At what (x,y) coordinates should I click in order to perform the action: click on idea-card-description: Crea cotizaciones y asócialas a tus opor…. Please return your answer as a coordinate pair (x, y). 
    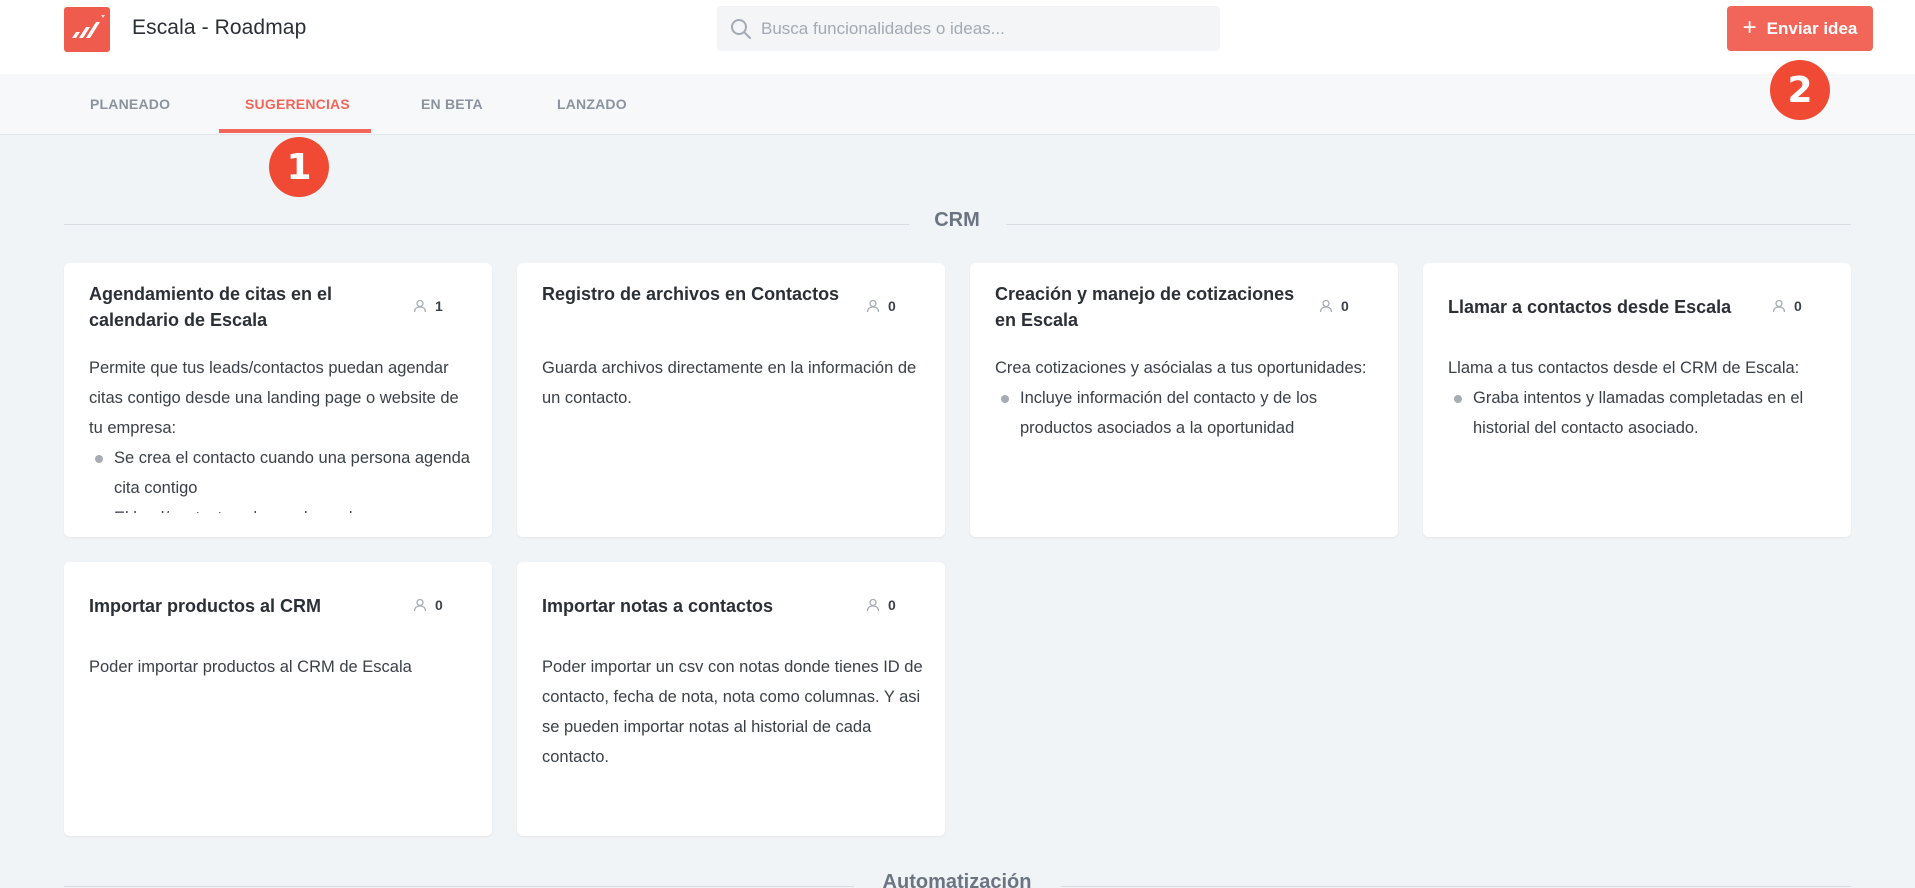
    Looking at the image, I should click on (1181, 368).